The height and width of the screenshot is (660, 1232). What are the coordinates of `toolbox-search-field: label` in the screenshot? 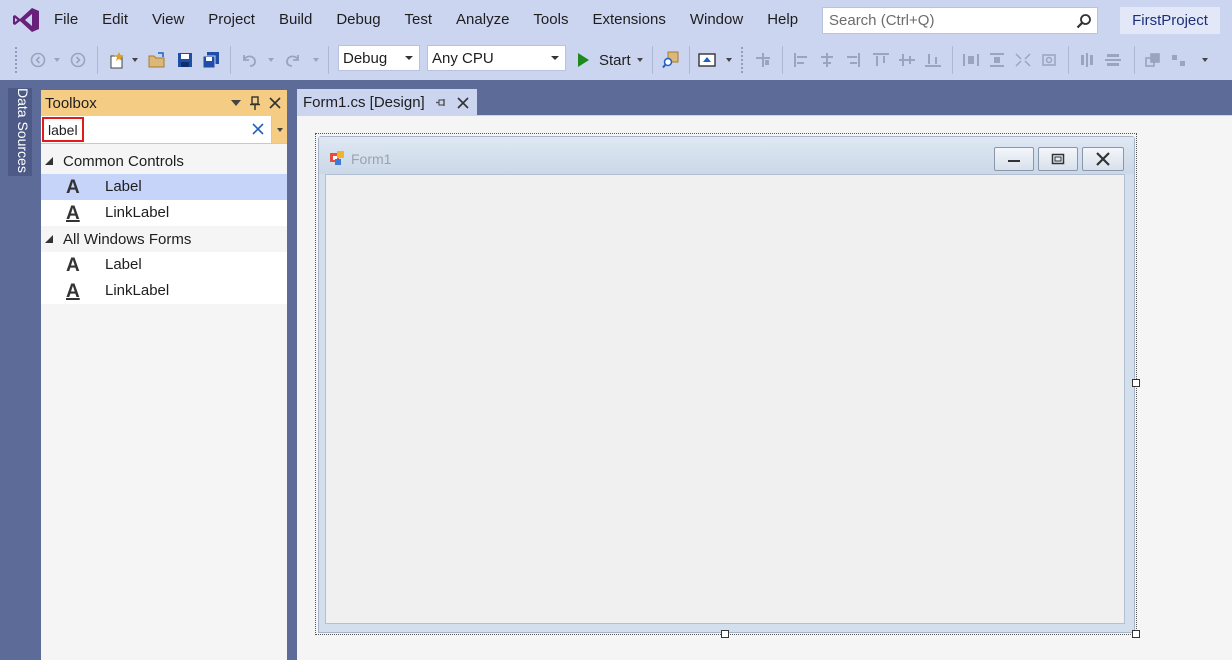 It's located at (164, 130).